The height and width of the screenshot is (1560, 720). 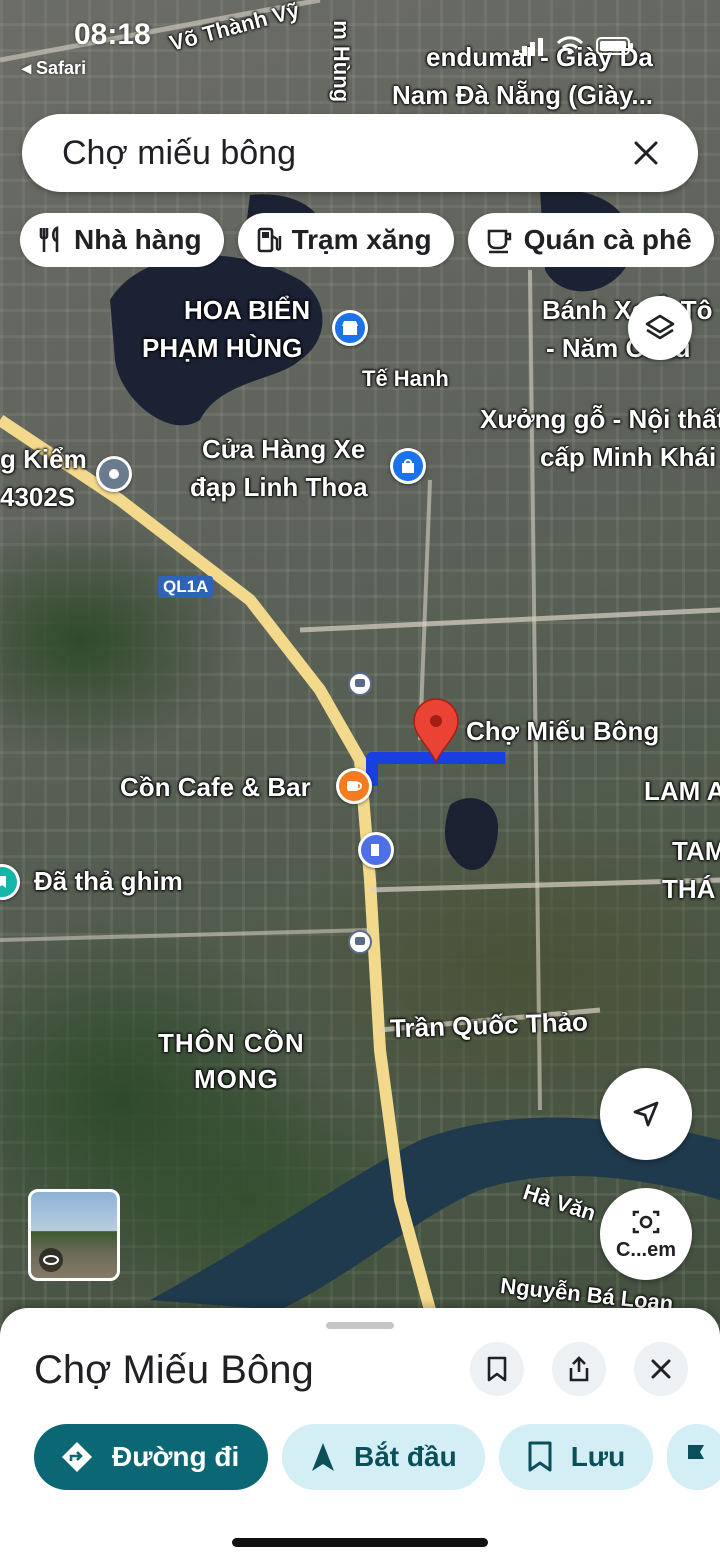 I want to click on my-location-button, so click(x=646, y=1114).